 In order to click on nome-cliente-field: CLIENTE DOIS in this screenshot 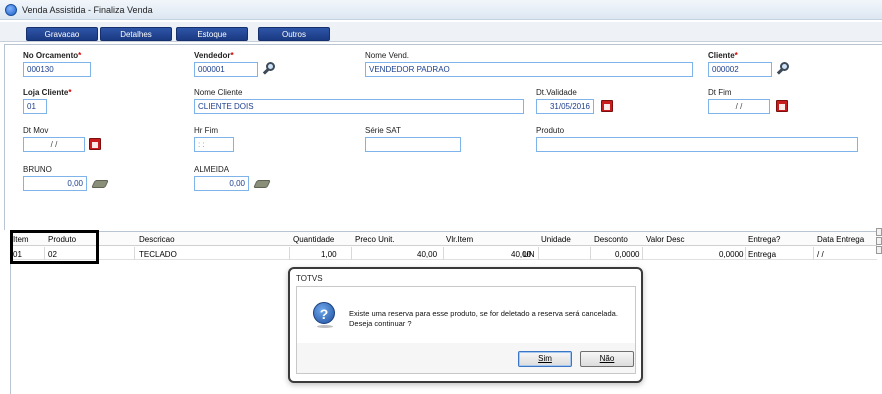, I will do `click(359, 106)`.